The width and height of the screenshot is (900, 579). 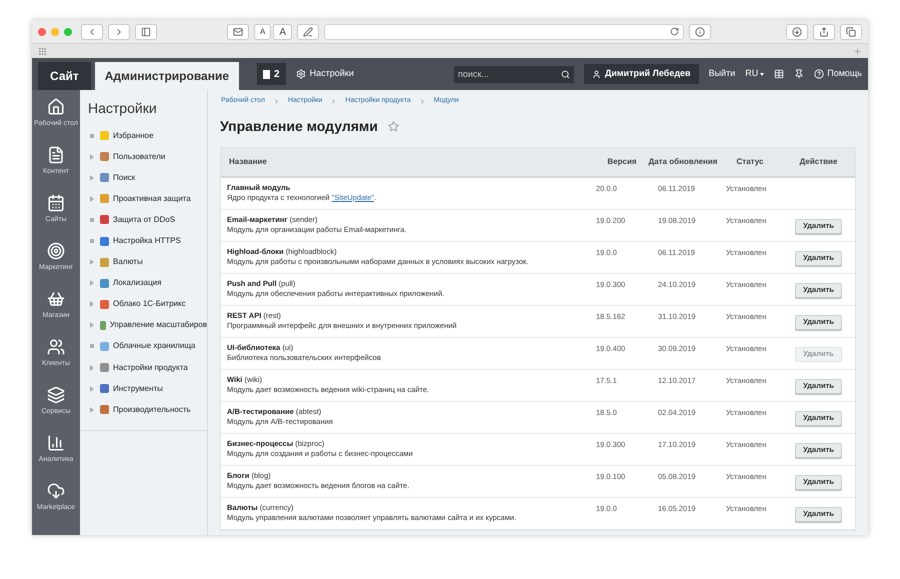 What do you see at coordinates (137, 283) in the screenshot?
I see `settings-item: Локализация` at bounding box center [137, 283].